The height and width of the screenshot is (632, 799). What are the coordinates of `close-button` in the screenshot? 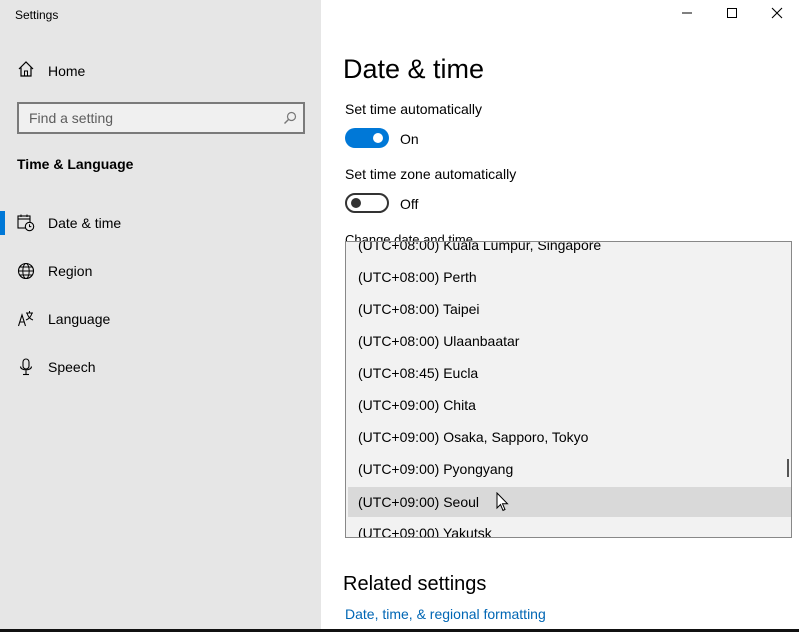 It's located at (776, 15).